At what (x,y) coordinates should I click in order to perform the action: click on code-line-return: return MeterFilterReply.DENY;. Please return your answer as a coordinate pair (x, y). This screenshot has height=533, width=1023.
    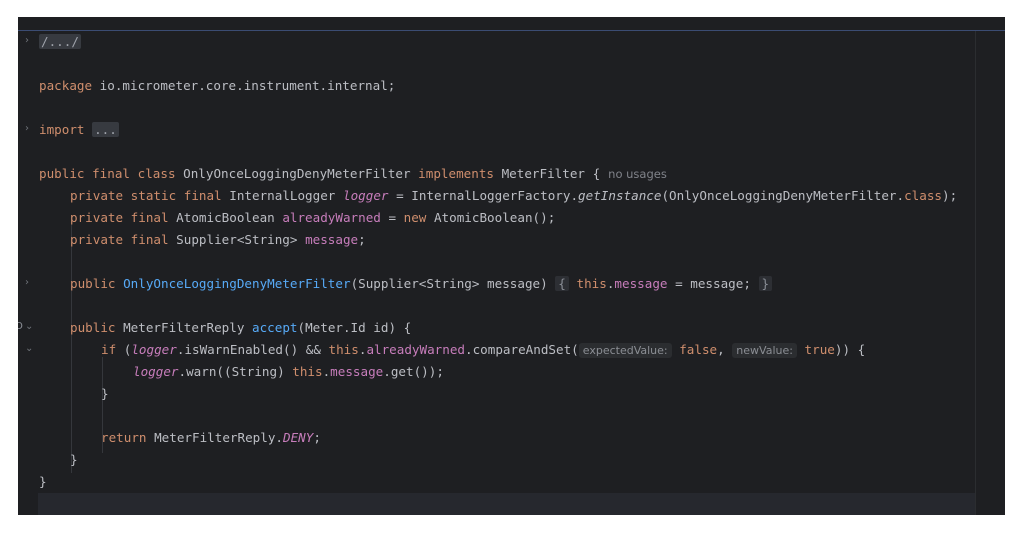
    Looking at the image, I should click on (211, 438).